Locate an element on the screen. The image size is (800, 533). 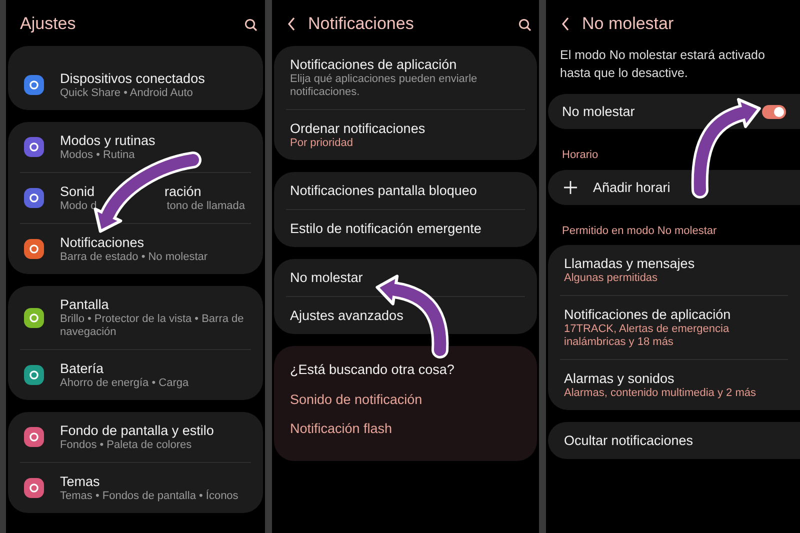
setting-title: Estilo de notificación emergente is located at coordinates (386, 228).